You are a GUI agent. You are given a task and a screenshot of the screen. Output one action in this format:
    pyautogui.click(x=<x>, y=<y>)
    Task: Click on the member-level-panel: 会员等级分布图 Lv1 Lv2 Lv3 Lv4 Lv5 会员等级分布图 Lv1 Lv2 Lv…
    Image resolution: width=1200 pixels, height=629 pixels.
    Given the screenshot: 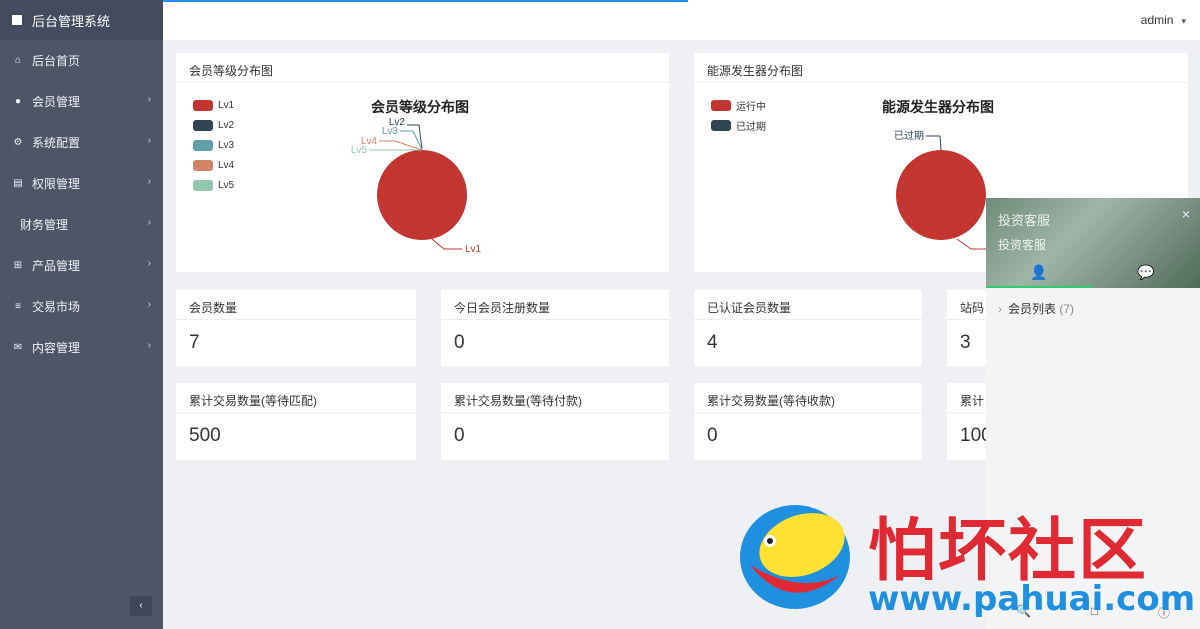 What is the action you would take?
    pyautogui.click(x=422, y=162)
    